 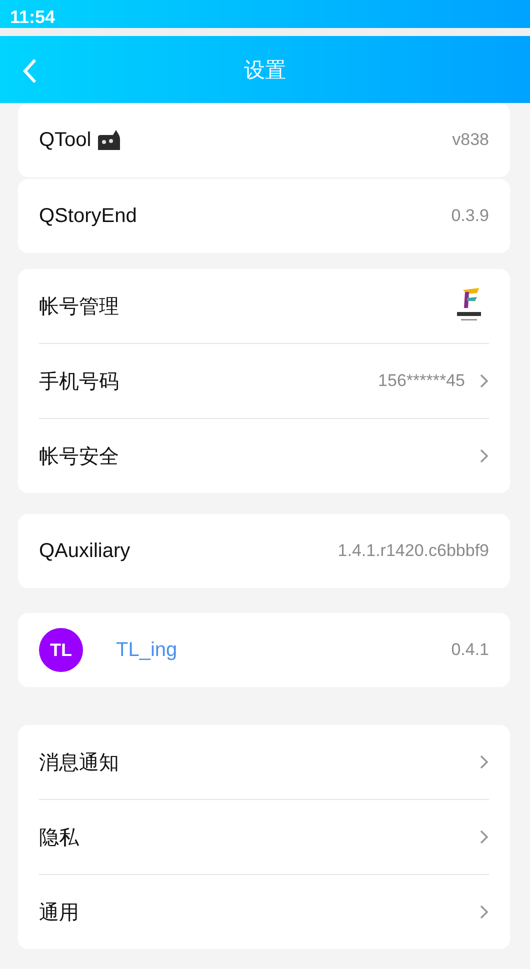 What do you see at coordinates (79, 382) in the screenshot?
I see `row-label: 手机号码` at bounding box center [79, 382].